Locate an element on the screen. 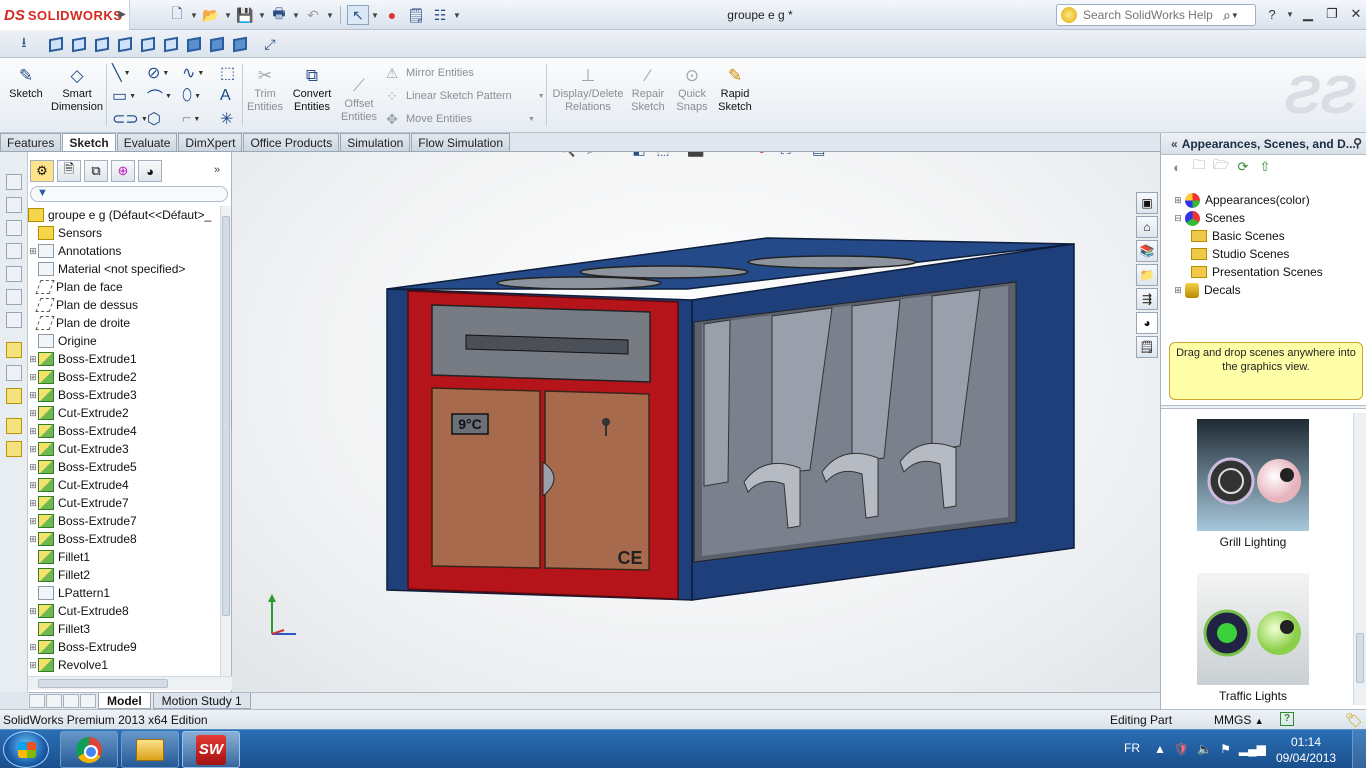 The width and height of the screenshot is (1366, 768). tree-item: Origine is located at coordinates (124, 341).